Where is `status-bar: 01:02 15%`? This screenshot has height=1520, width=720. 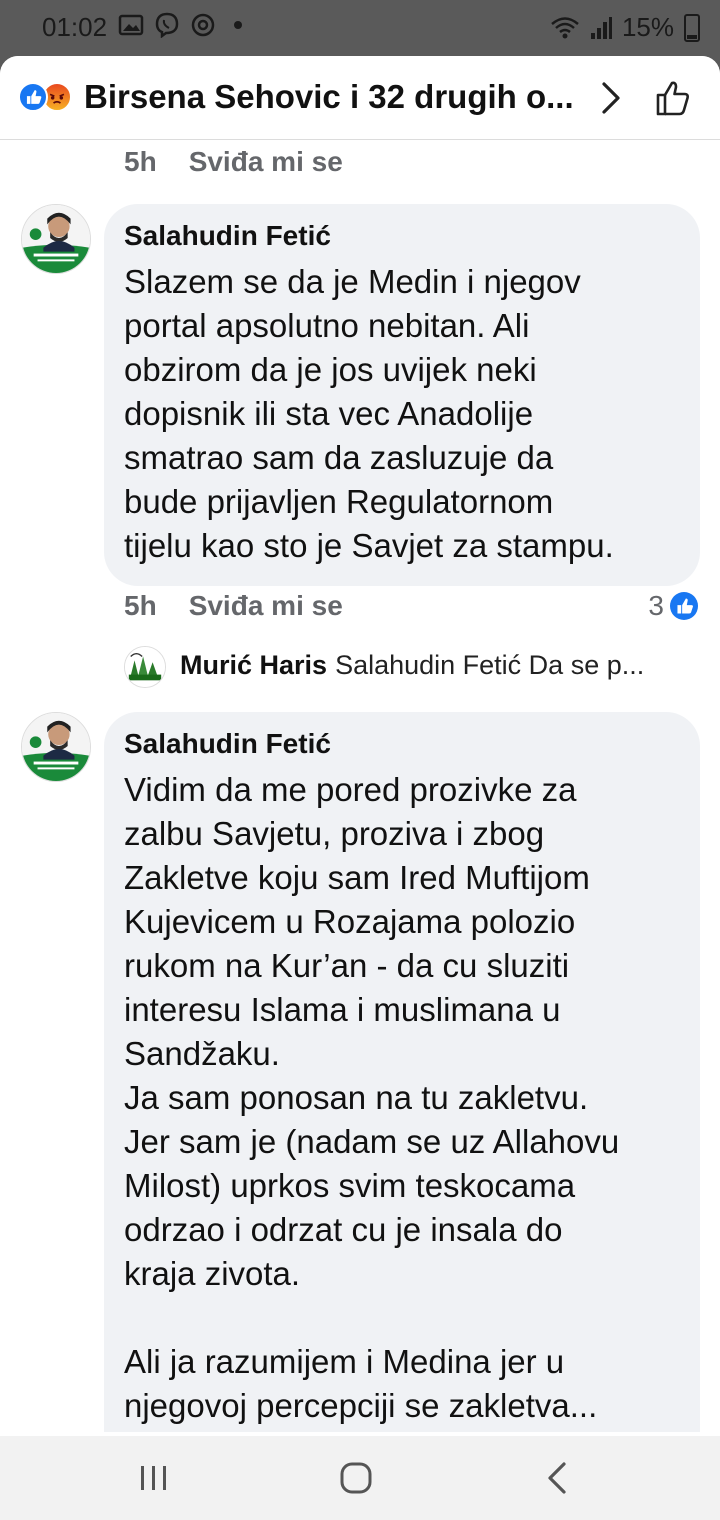
status-bar: 01:02 15% is located at coordinates (360, 28).